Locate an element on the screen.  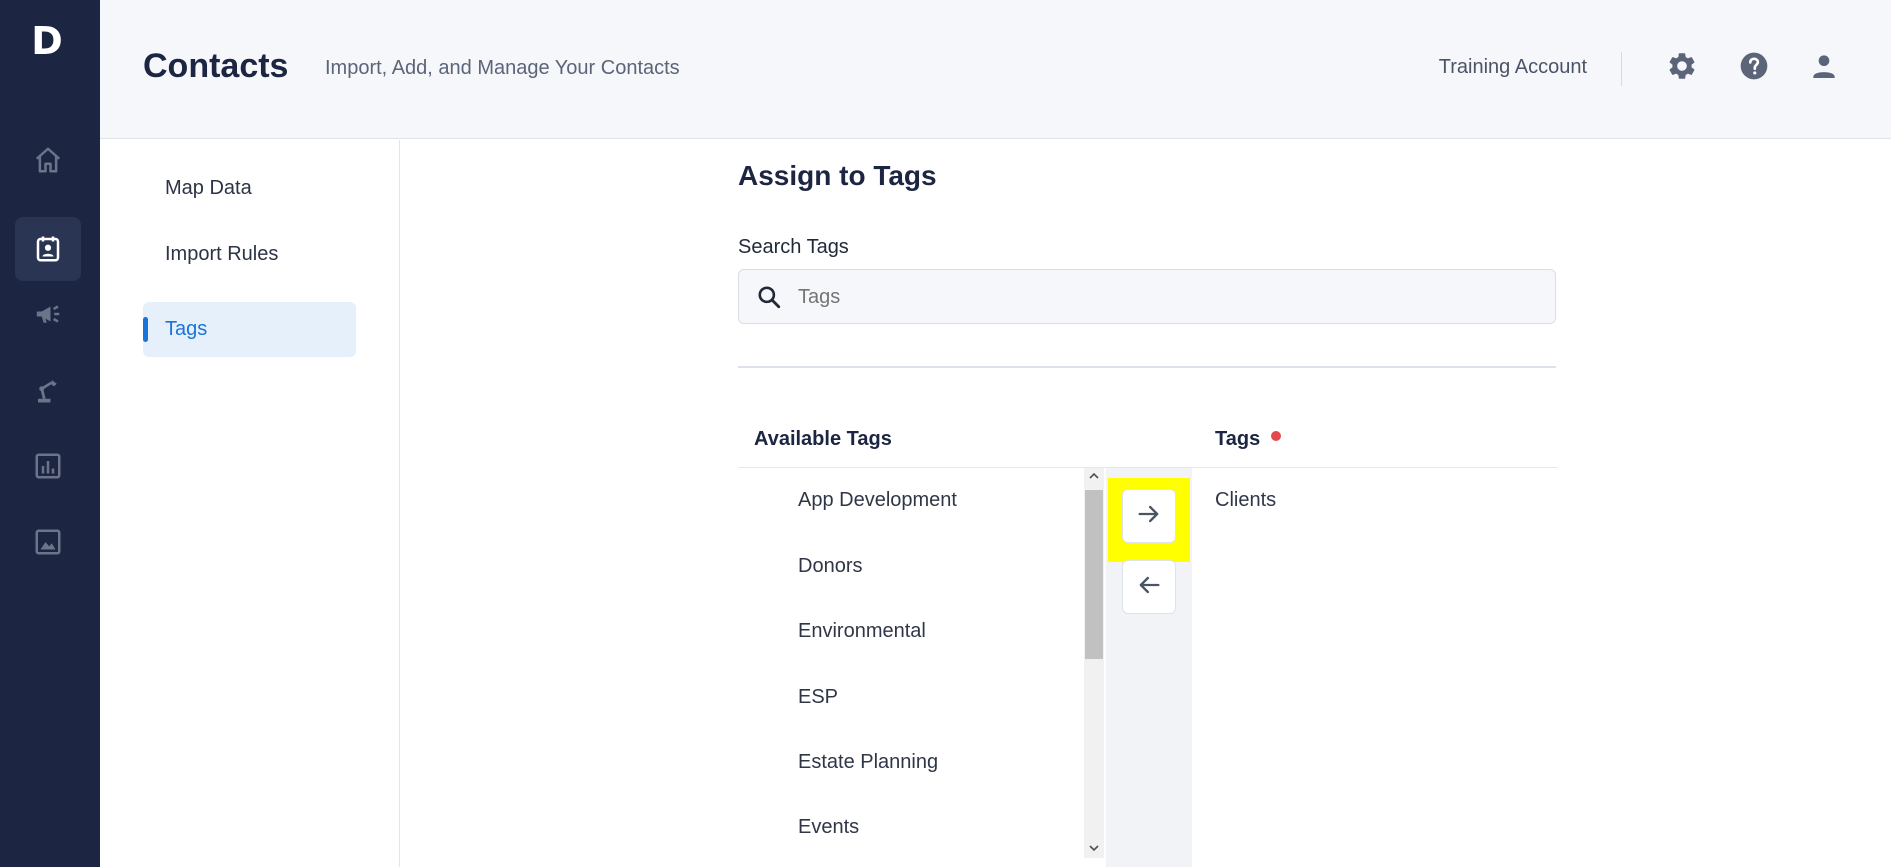
gear-icon is located at coordinates (1682, 68).